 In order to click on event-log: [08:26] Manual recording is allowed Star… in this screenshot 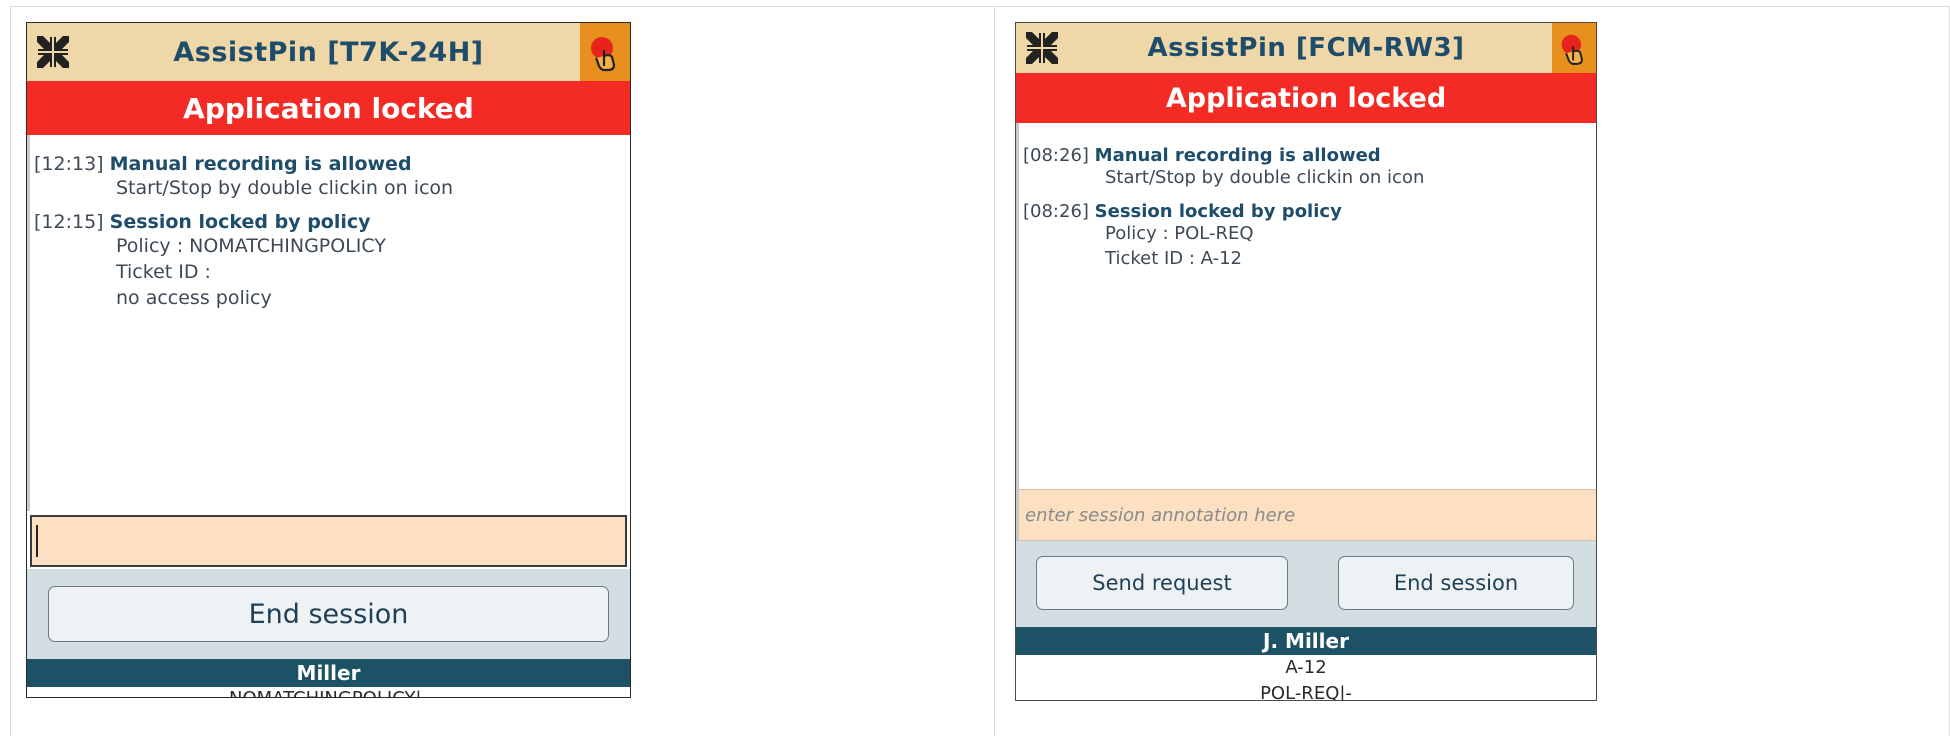, I will do `click(1306, 306)`.